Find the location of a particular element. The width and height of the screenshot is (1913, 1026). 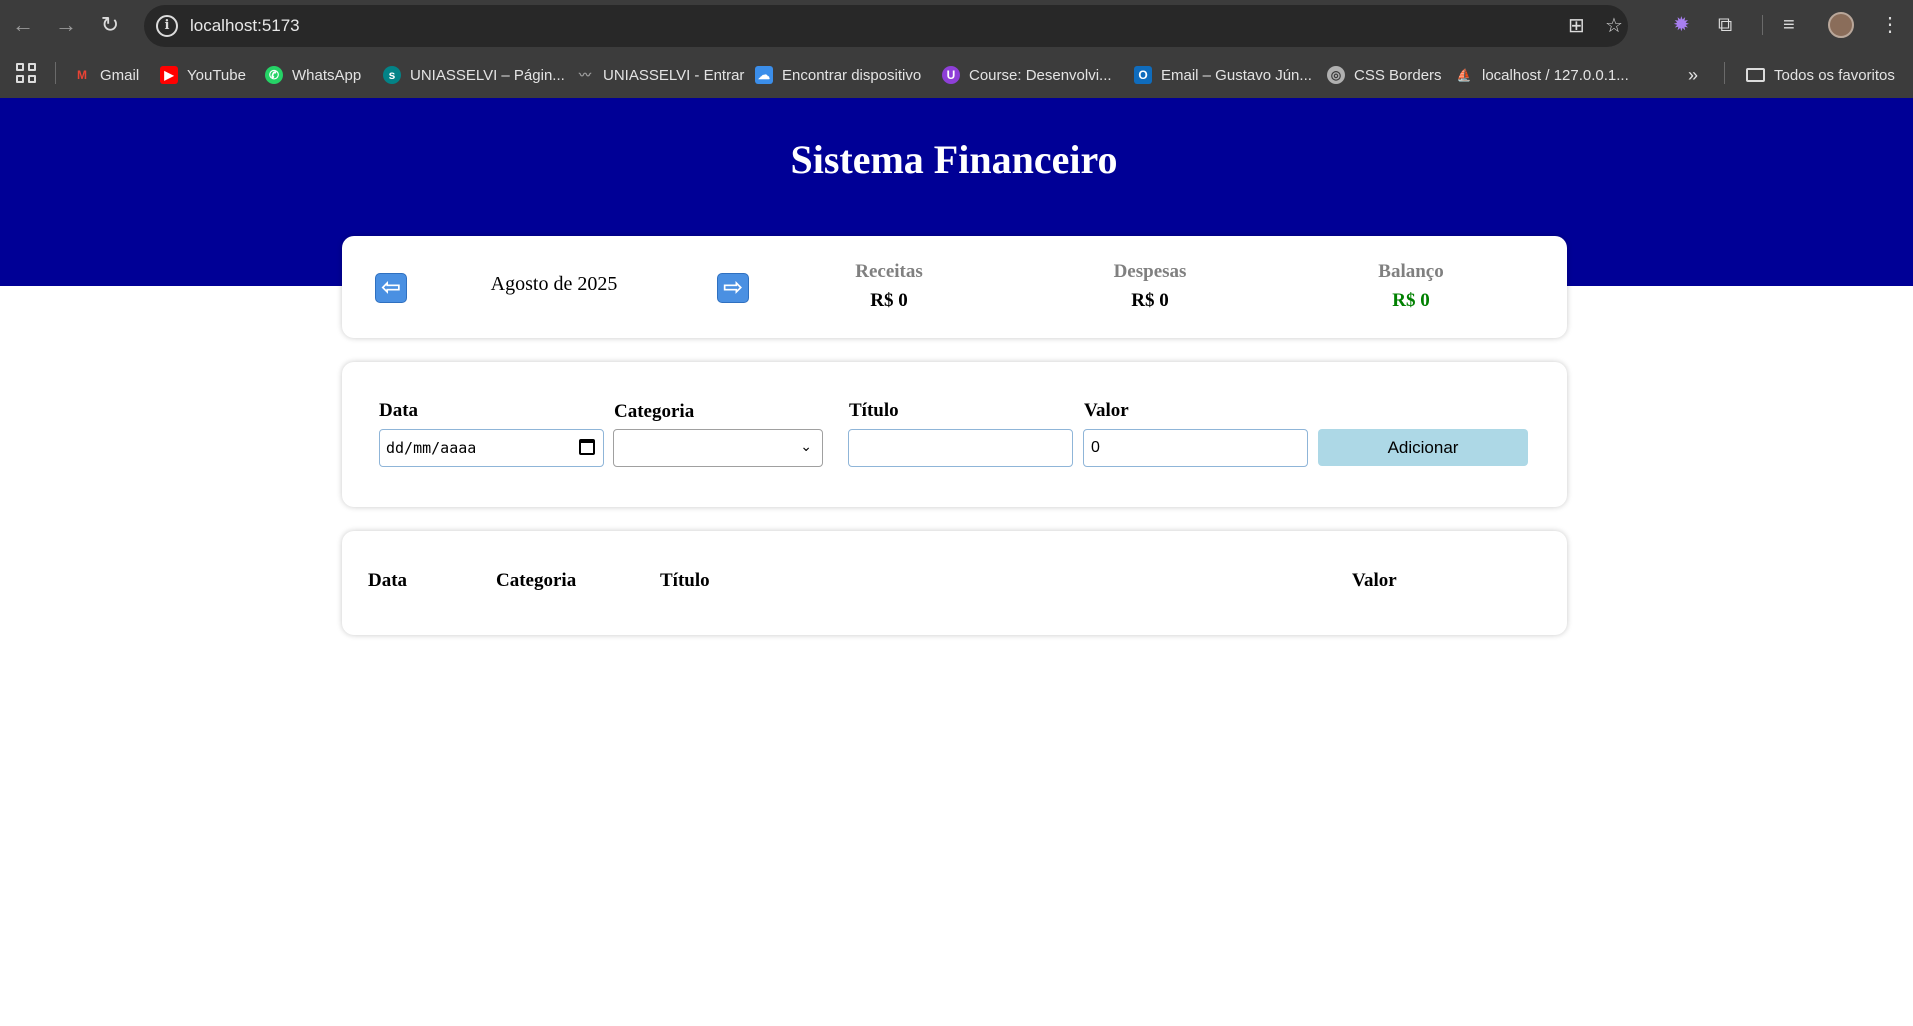

browser-toolbar: ← → ↻ i localhost:5173 ⊞ ☆ ✹ ⧉ ≡ ⋮ is located at coordinates (956, 25).